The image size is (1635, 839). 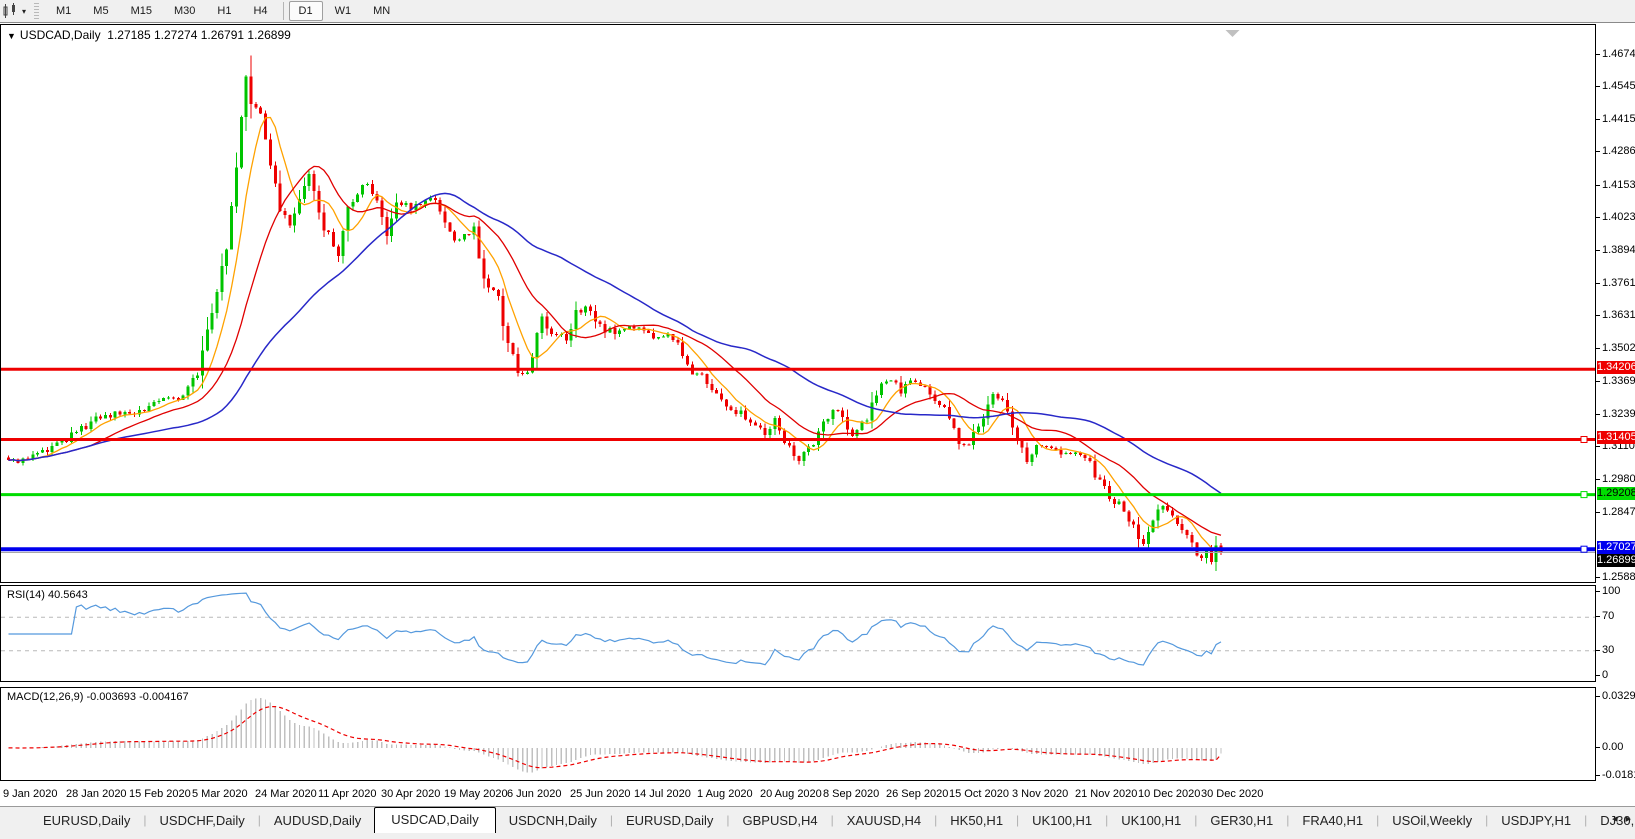 What do you see at coordinates (979, 794) in the screenshot?
I see `date-axis-label: 15 Oct 2020` at bounding box center [979, 794].